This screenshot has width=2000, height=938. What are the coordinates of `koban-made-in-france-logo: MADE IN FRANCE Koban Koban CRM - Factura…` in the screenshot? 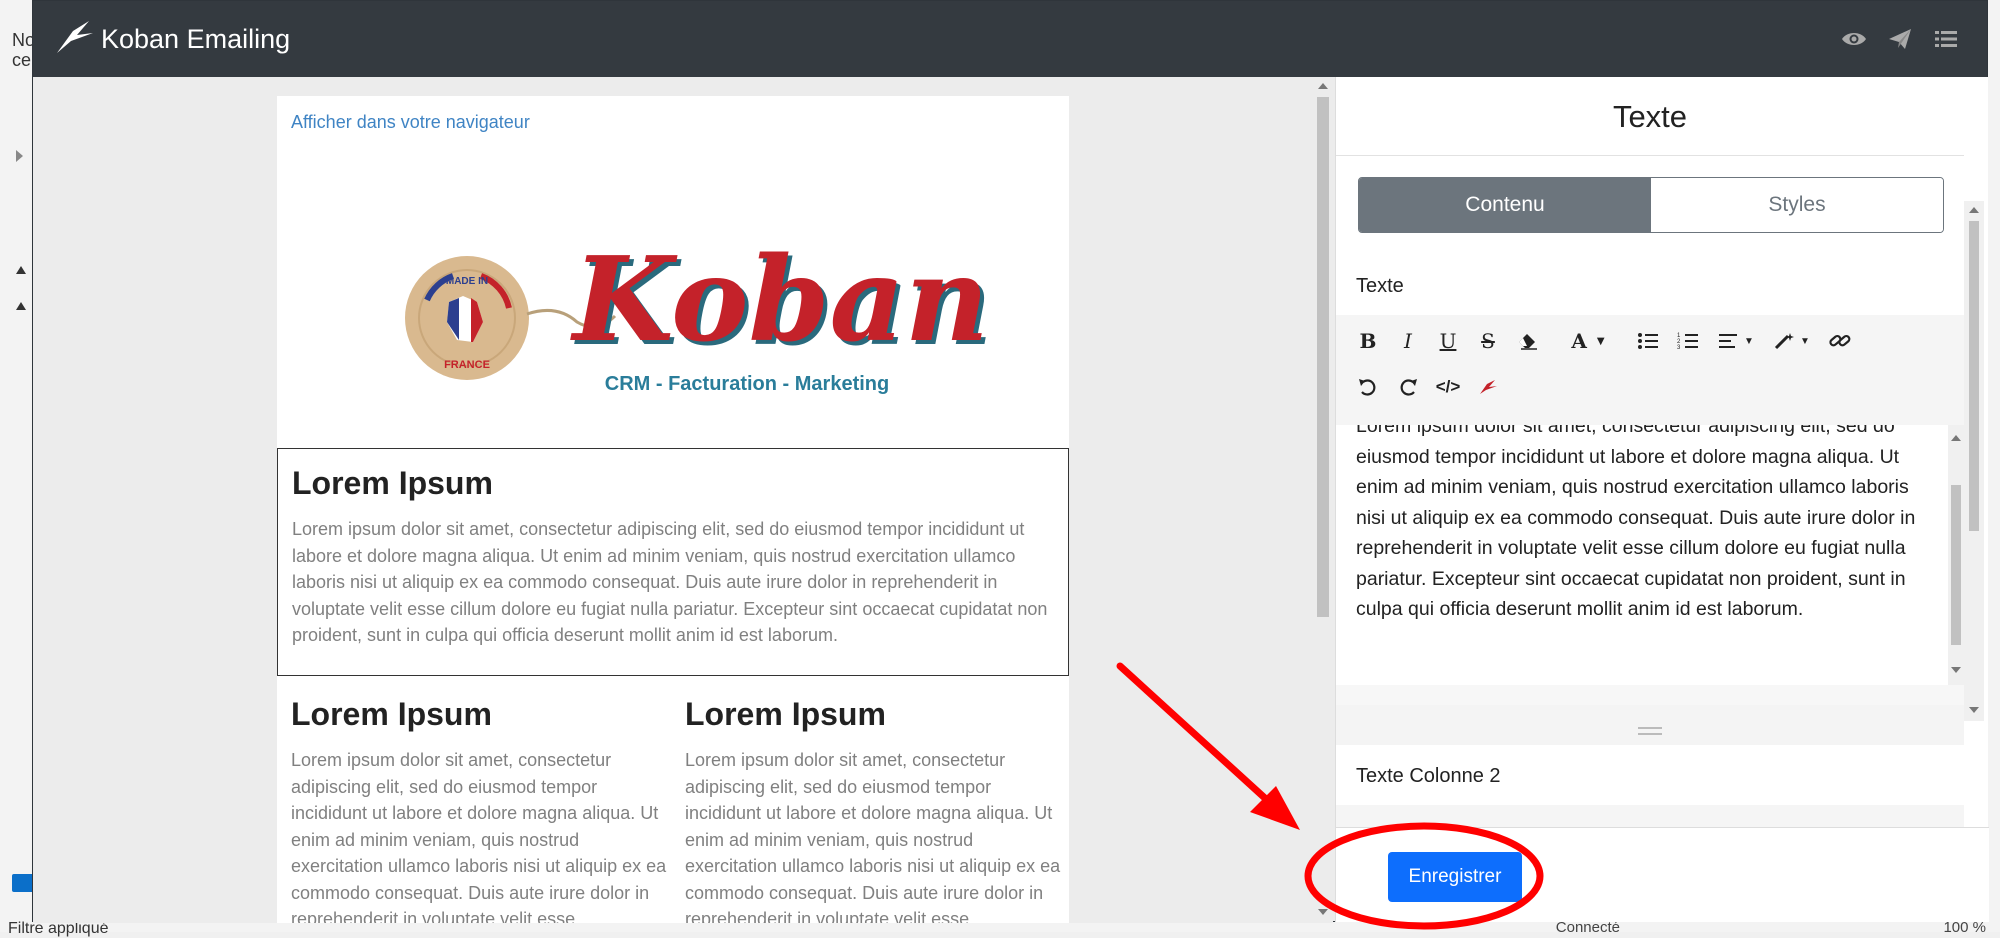 It's located at (699, 313).